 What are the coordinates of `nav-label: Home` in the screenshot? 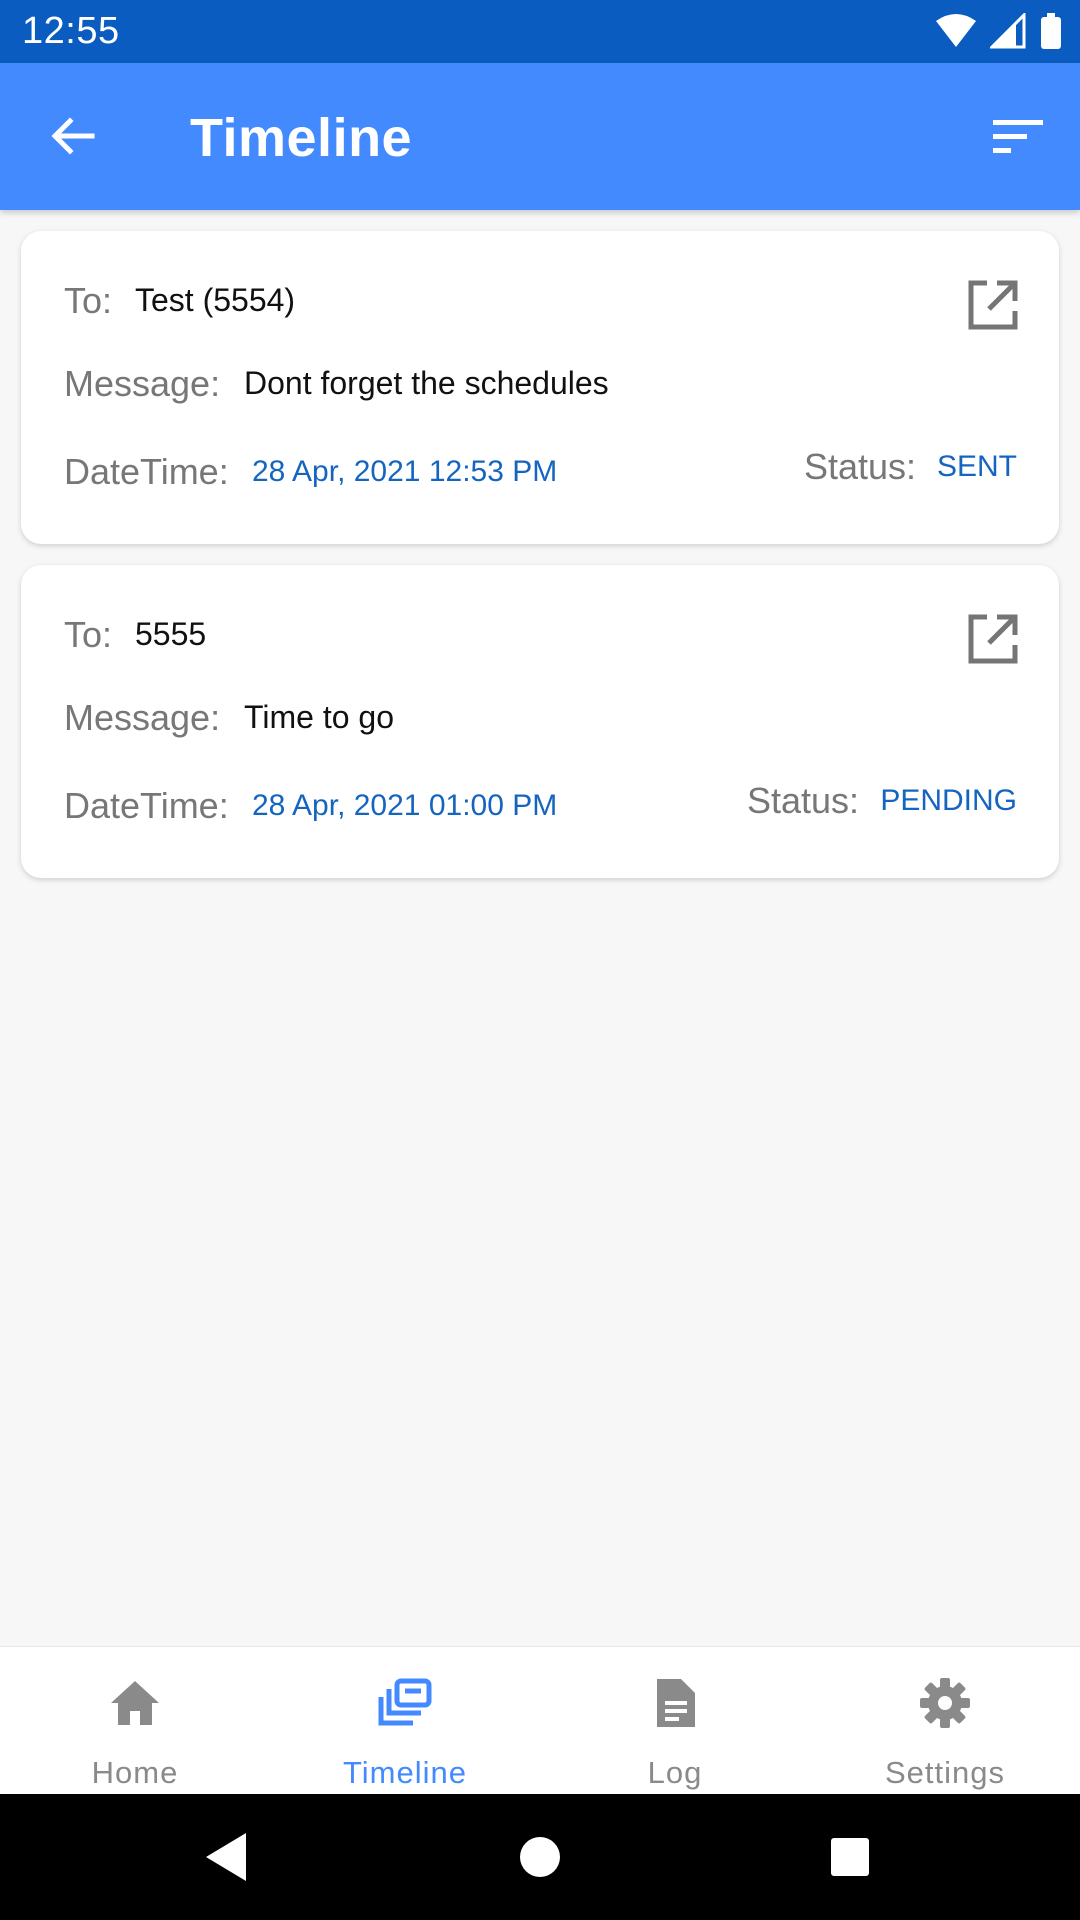 It's located at (135, 1772).